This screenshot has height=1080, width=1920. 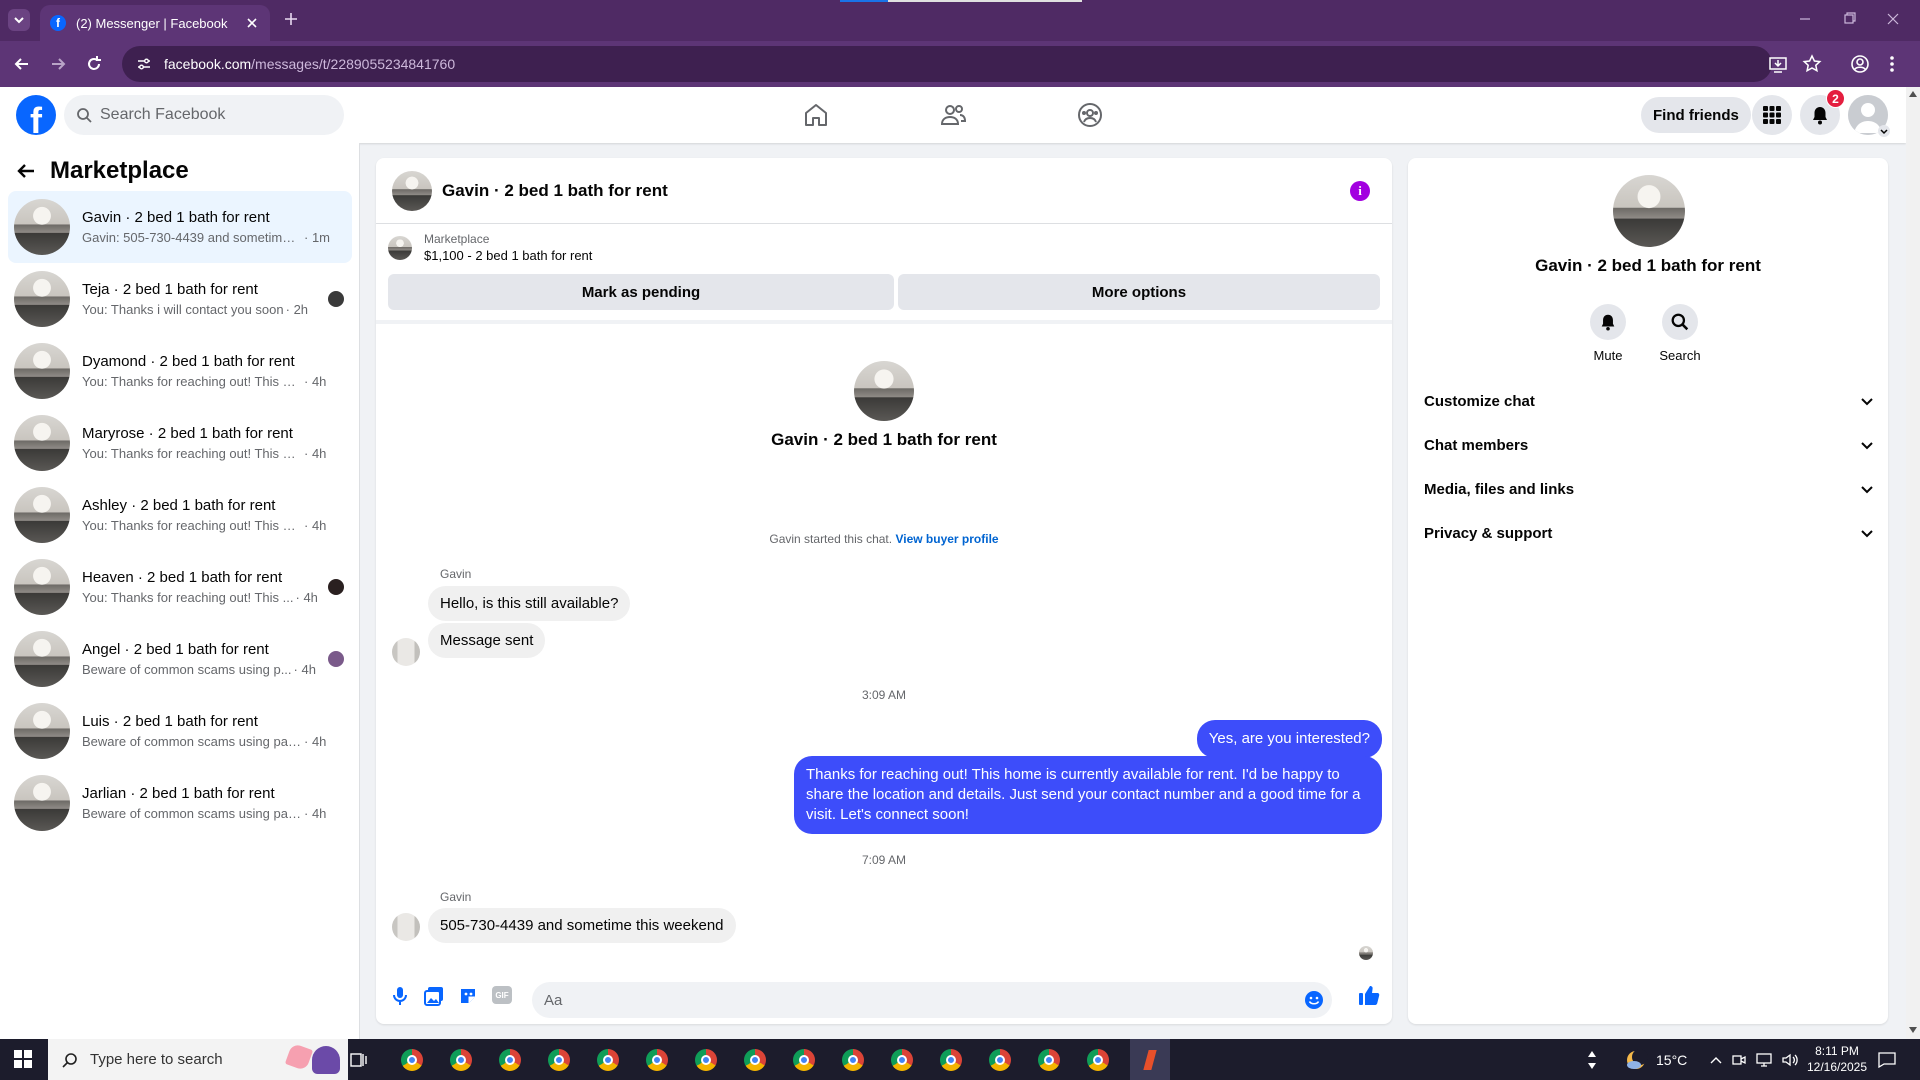 I want to click on task-view-button, so click(x=359, y=1060).